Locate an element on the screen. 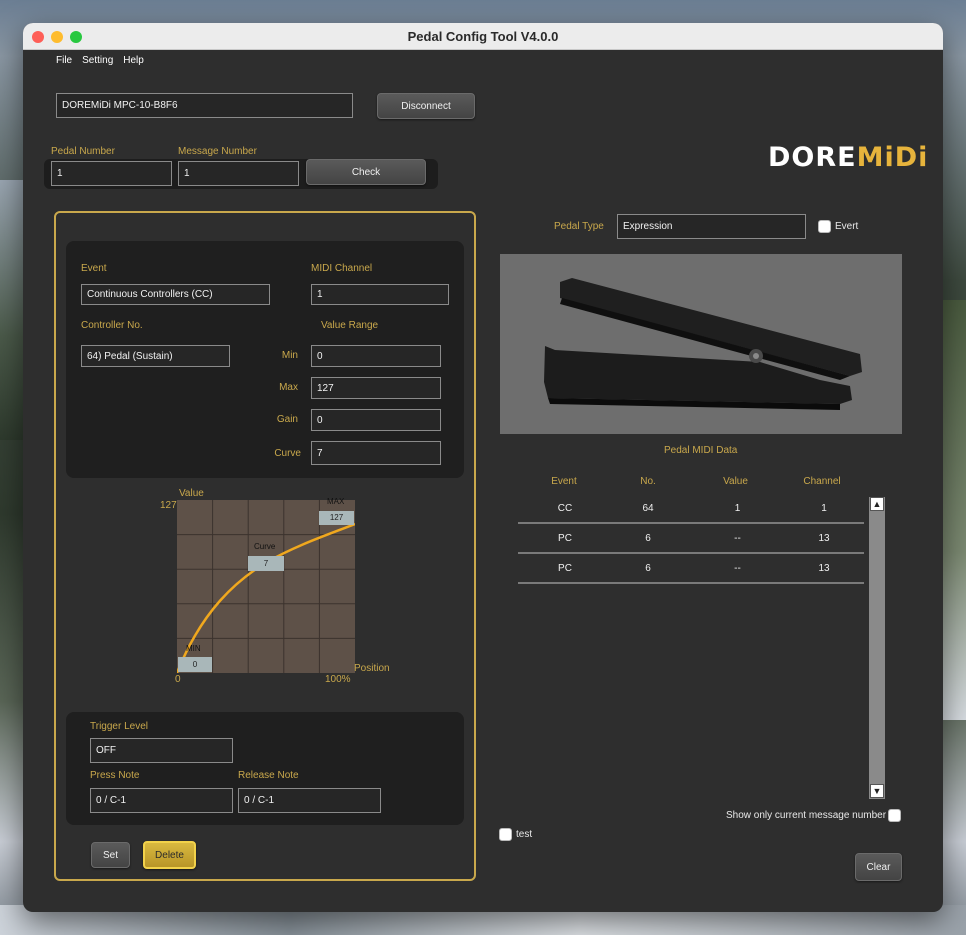  trigger-level-label: Trigger Level is located at coordinates (119, 726).